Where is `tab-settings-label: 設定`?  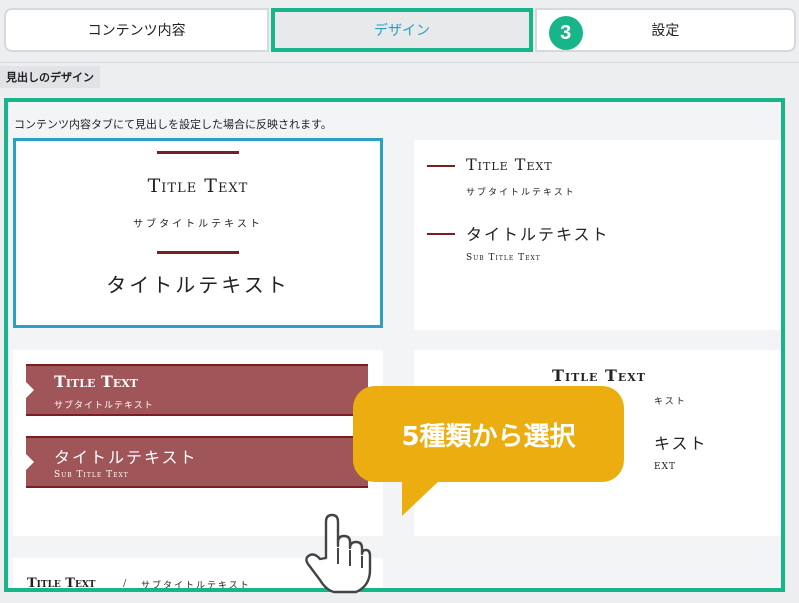
tab-settings-label: 設定 is located at coordinates (665, 31).